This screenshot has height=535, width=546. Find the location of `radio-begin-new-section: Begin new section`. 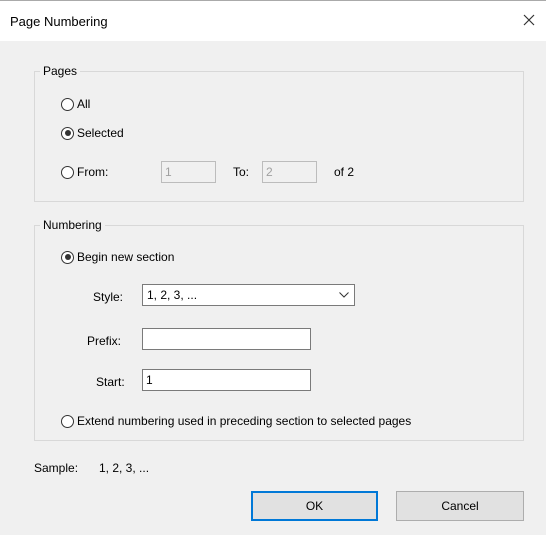

radio-begin-new-section: Begin new section is located at coordinates (117, 257).